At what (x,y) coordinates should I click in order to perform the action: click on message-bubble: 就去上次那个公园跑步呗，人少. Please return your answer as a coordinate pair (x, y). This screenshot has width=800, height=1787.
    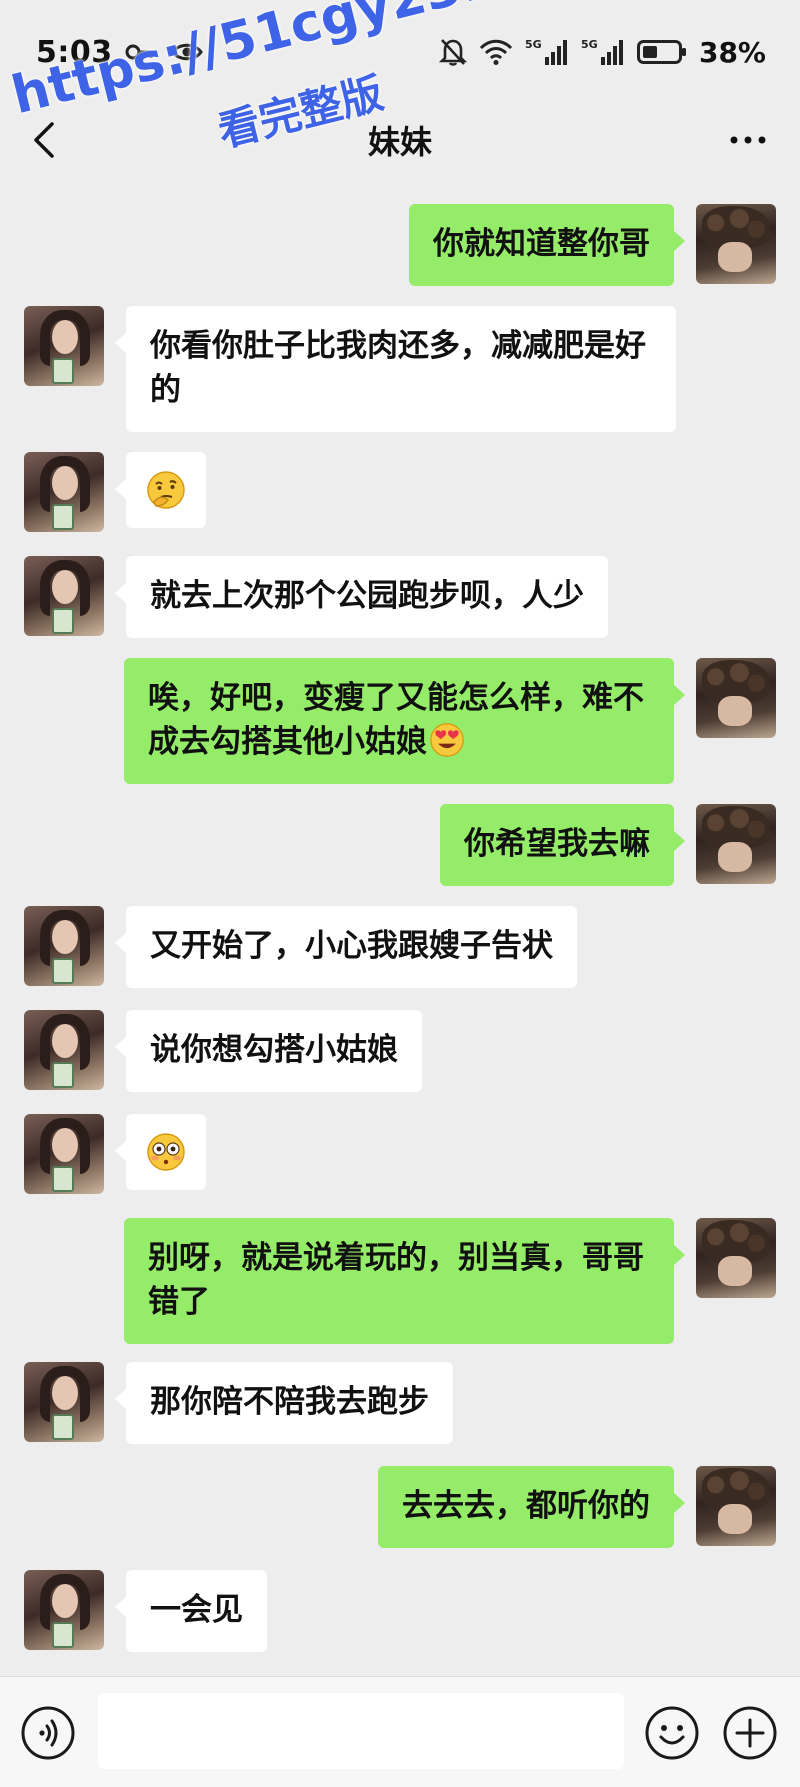
    Looking at the image, I should click on (361, 597).